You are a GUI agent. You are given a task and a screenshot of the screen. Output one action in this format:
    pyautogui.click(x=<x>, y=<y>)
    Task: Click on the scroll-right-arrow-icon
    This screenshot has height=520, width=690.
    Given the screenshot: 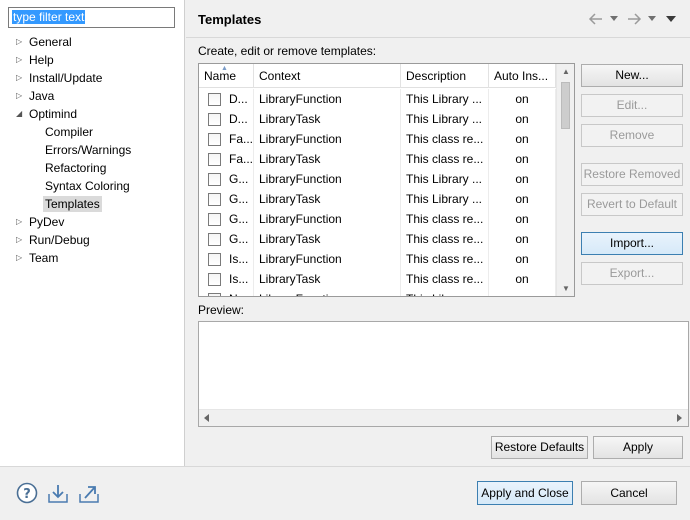 What is the action you would take?
    pyautogui.click(x=680, y=418)
    